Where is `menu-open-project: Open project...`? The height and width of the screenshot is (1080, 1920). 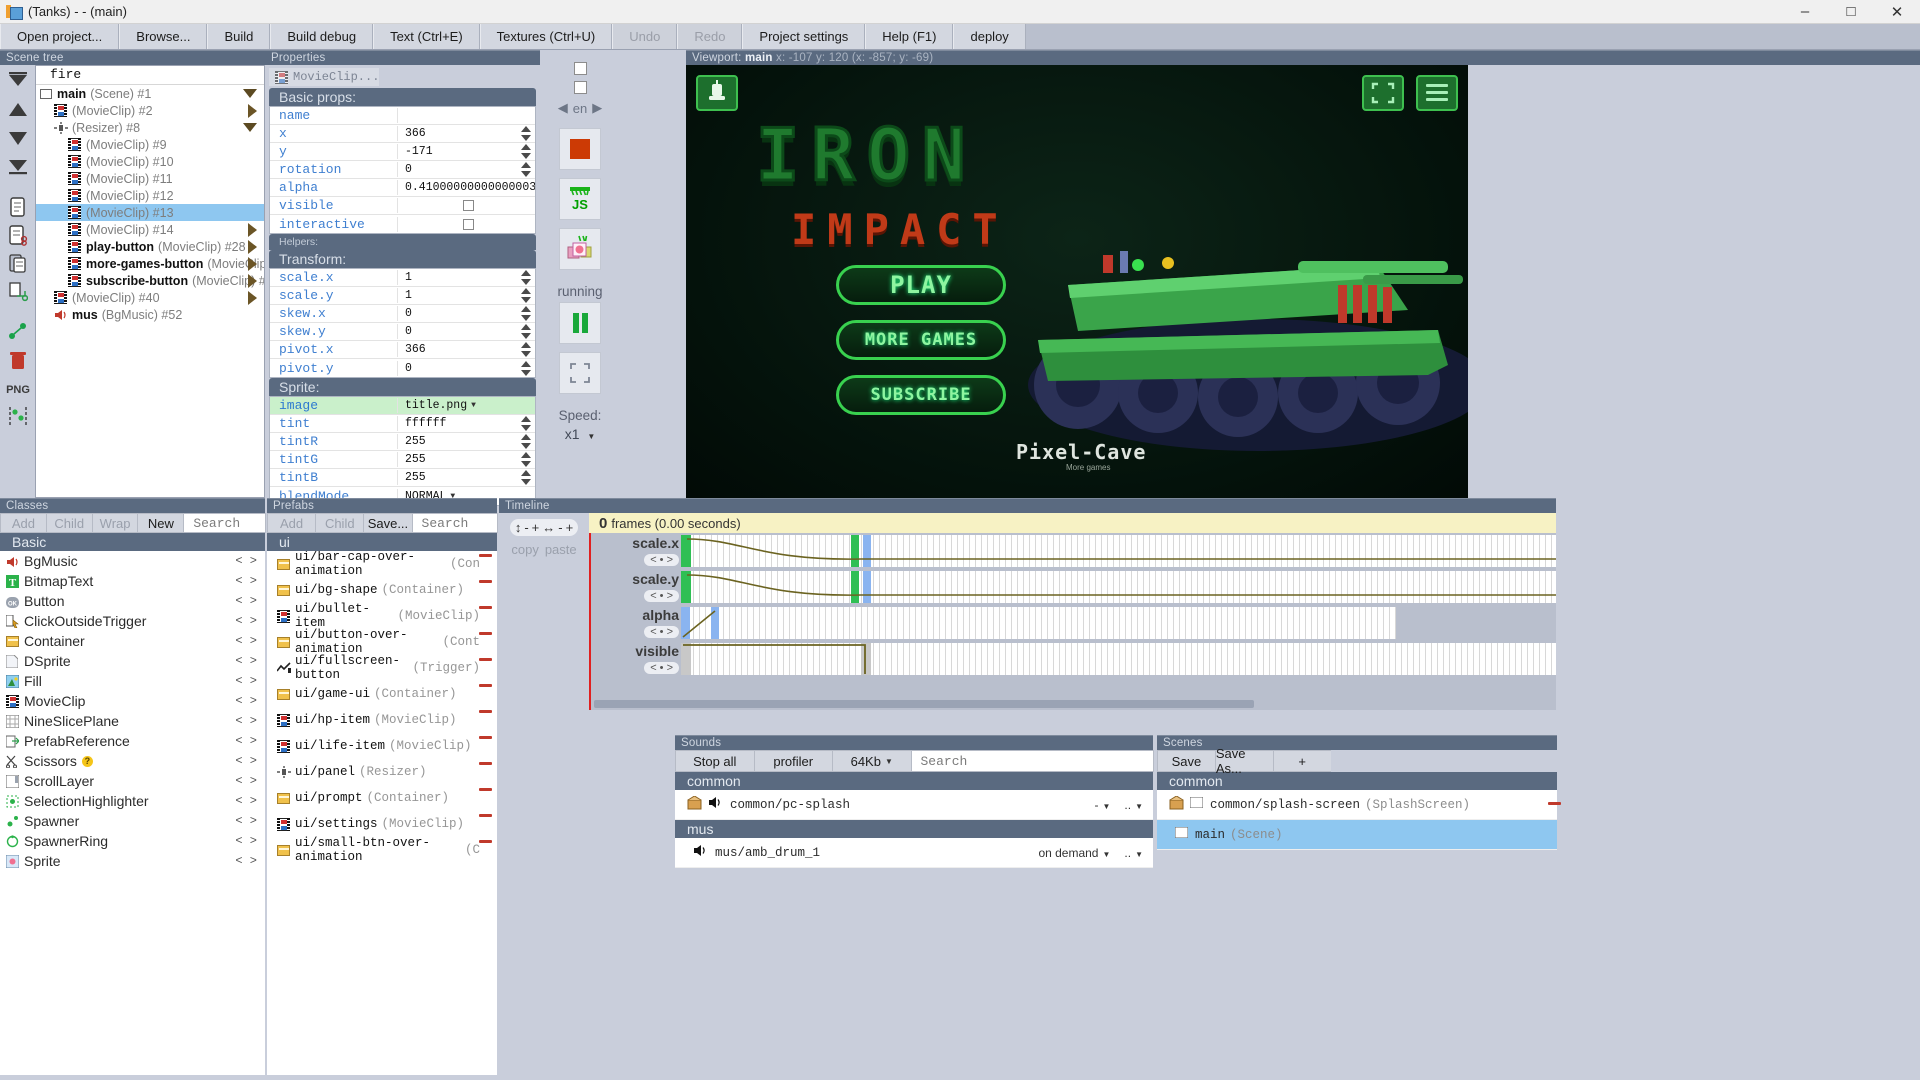
menu-open-project: Open project... is located at coordinates (60, 36).